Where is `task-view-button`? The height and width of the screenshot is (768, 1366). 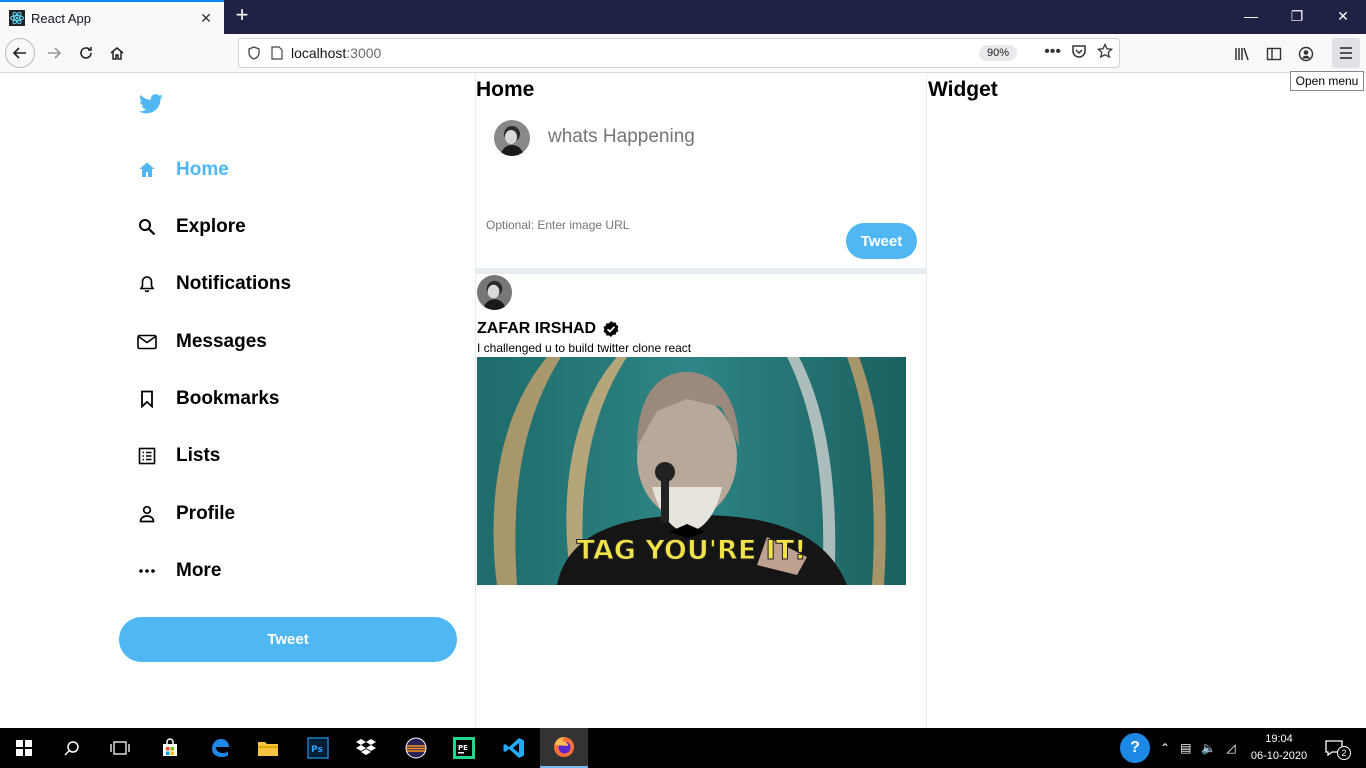
task-view-button is located at coordinates (120, 748).